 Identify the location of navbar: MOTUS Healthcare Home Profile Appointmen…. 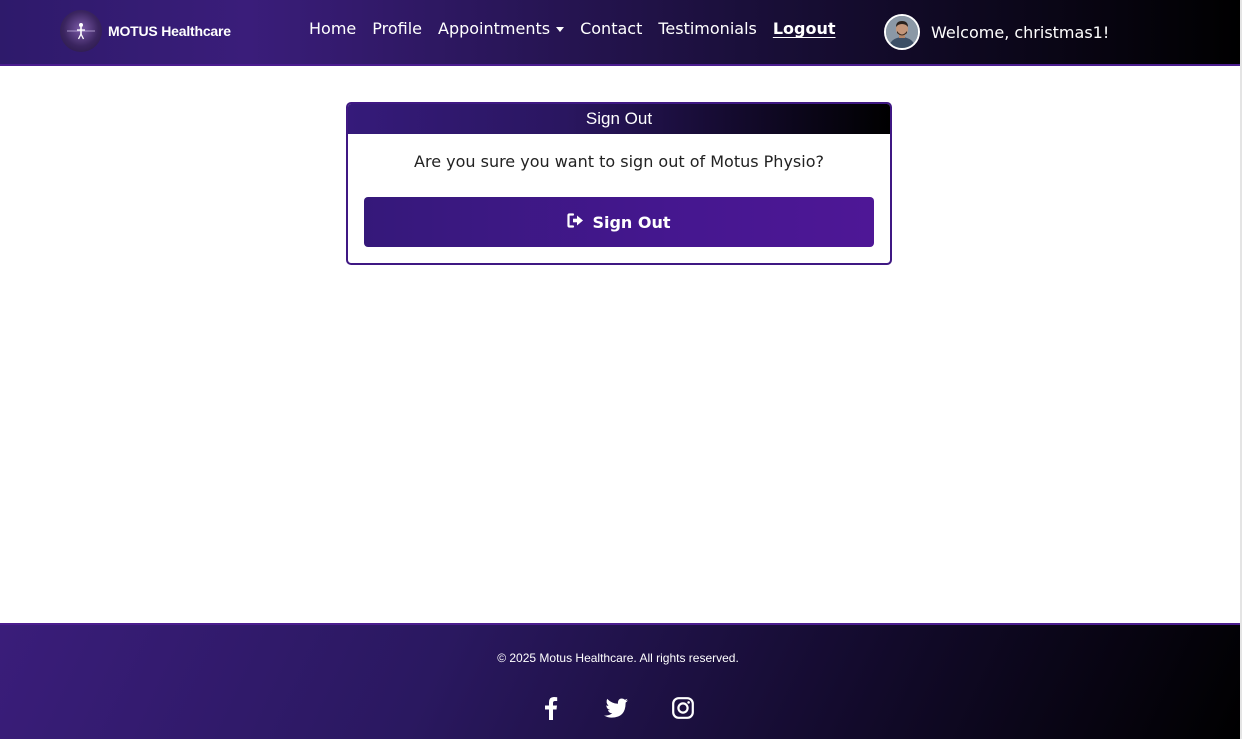
(621, 33).